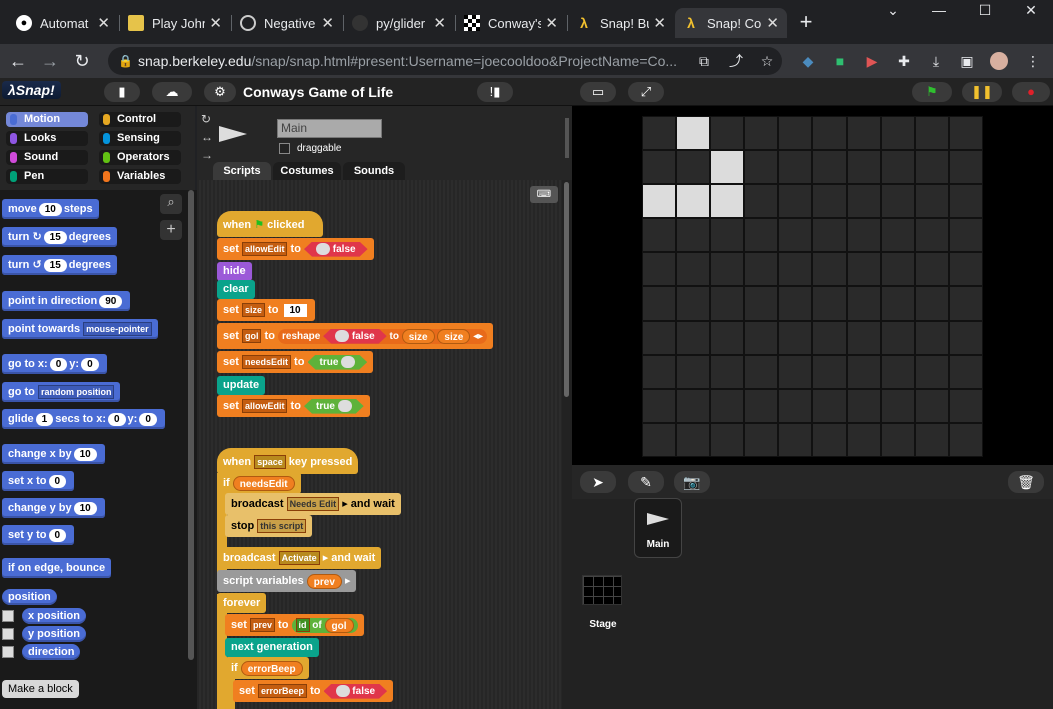 The width and height of the screenshot is (1053, 709). What do you see at coordinates (8, 652) in the screenshot?
I see `watcher-checkbox` at bounding box center [8, 652].